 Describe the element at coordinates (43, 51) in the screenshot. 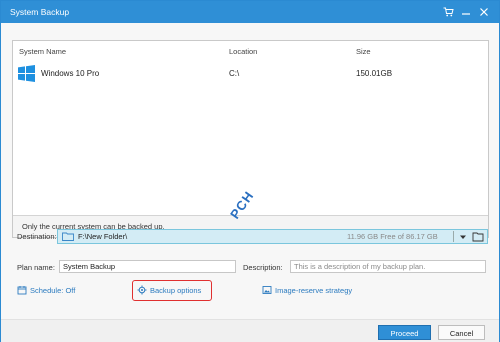

I see `column-system-name: System Name` at that location.